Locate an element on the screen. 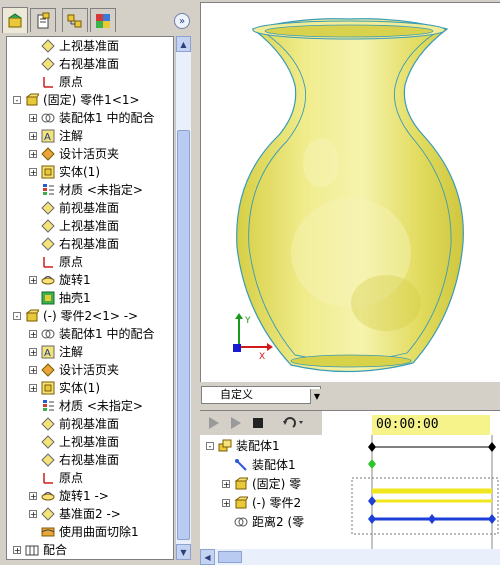 This screenshot has height=565, width=500. expand-panel-button: » is located at coordinates (182, 21).